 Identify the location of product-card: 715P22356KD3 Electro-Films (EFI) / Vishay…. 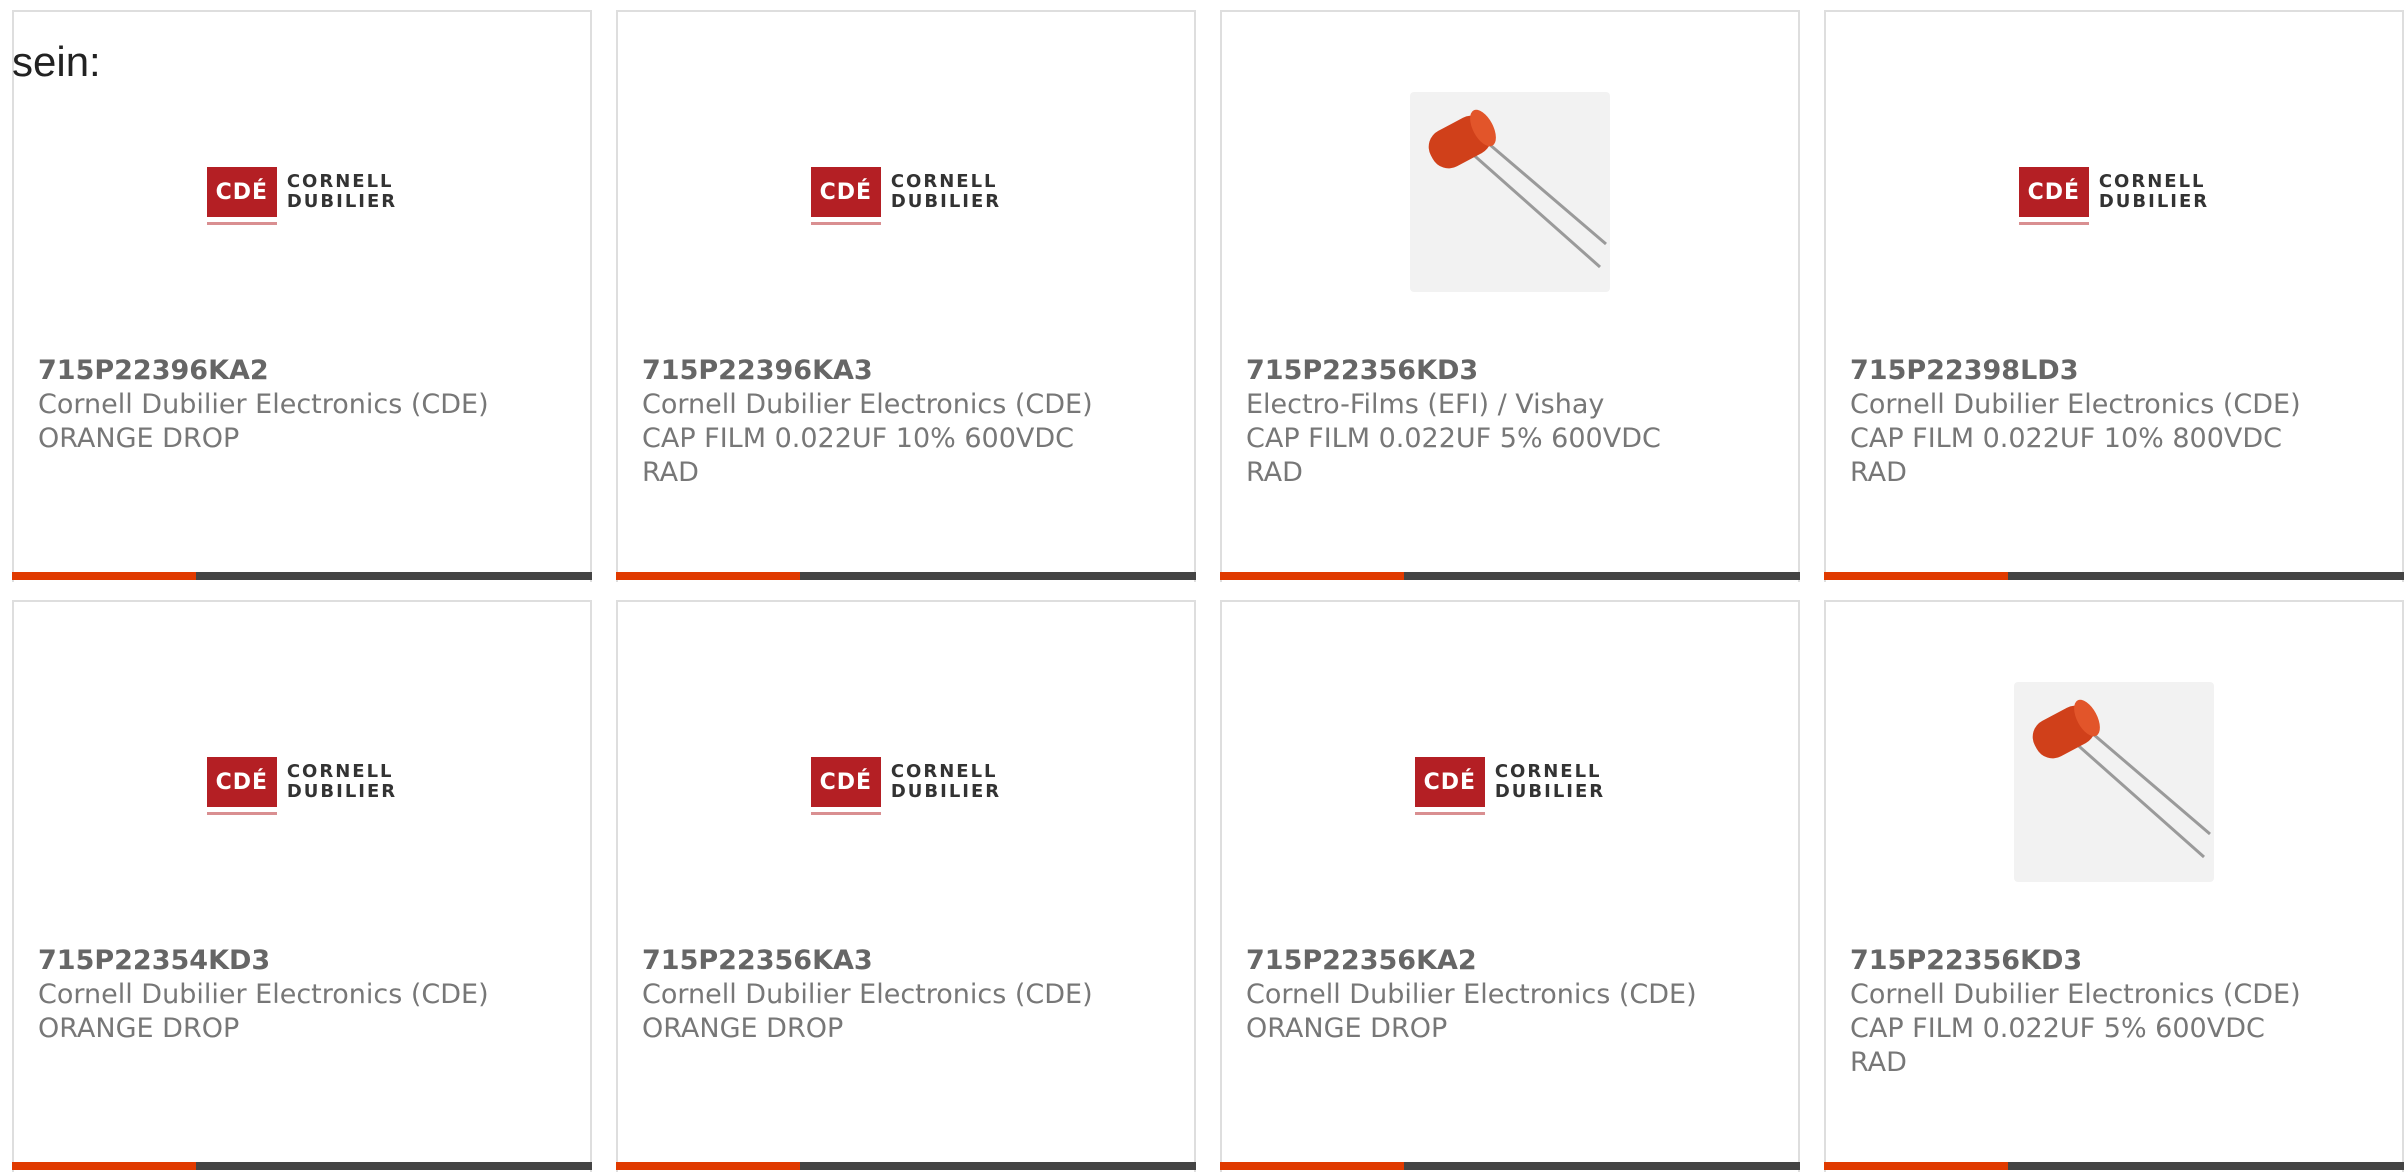
(1510, 296).